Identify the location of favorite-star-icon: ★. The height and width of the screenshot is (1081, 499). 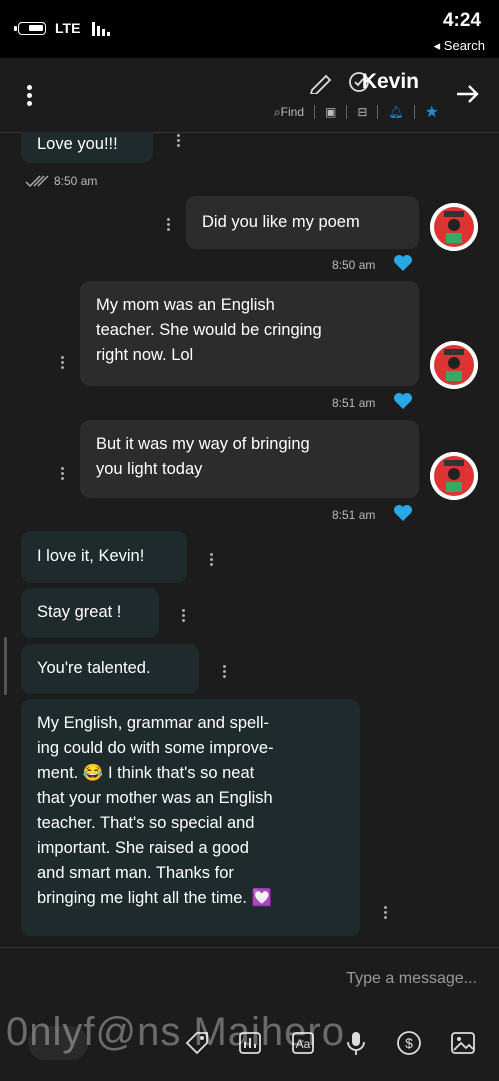
(432, 112).